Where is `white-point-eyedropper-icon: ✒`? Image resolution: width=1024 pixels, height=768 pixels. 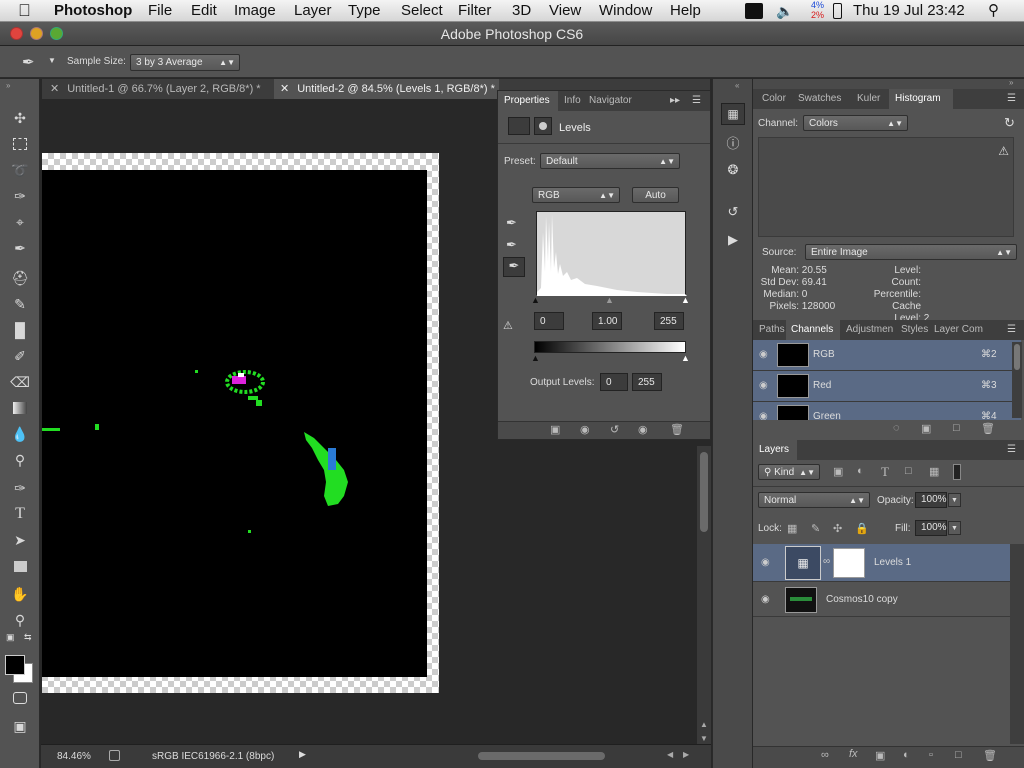
white-point-eyedropper-icon: ✒ is located at coordinates (514, 267).